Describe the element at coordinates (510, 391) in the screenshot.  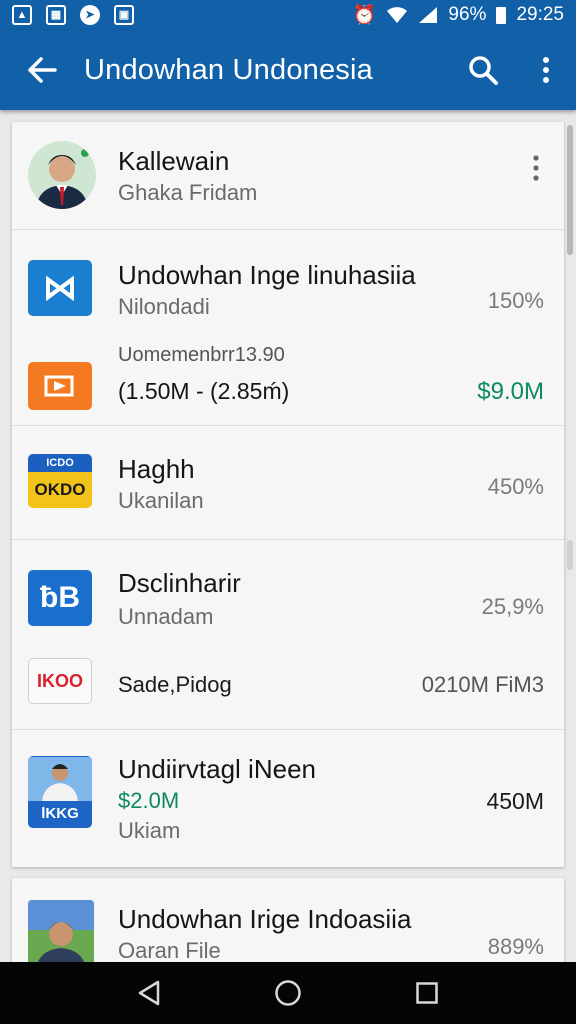
I see `item-amount: $9.0M` at that location.